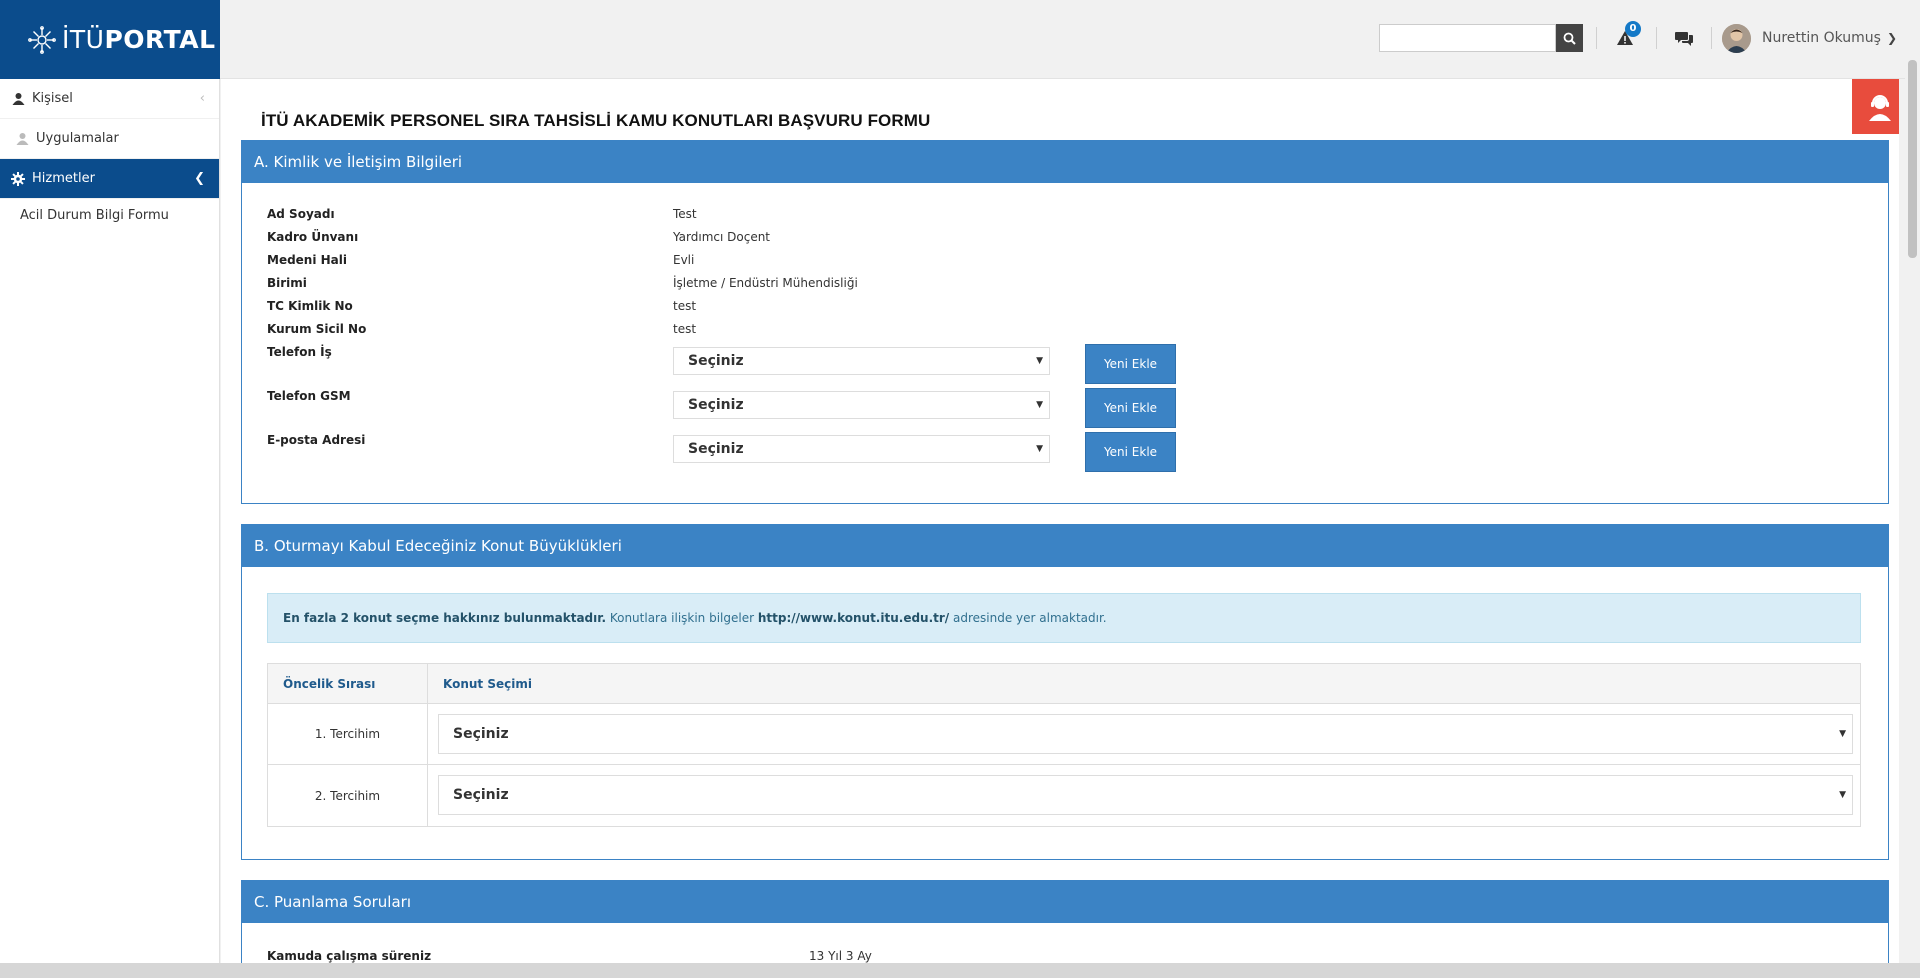  What do you see at coordinates (1065, 162) in the screenshot?
I see `section-a-heading: A. Kimlik ve İletişim Bilgileri` at bounding box center [1065, 162].